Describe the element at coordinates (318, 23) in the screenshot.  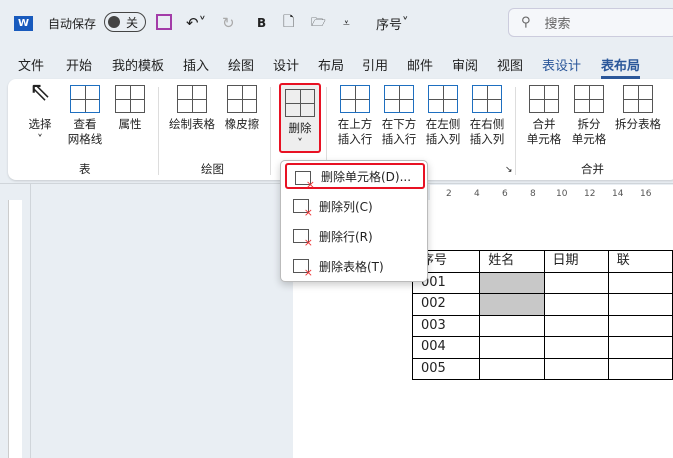
I see `open-folder-icon: 🗁` at that location.